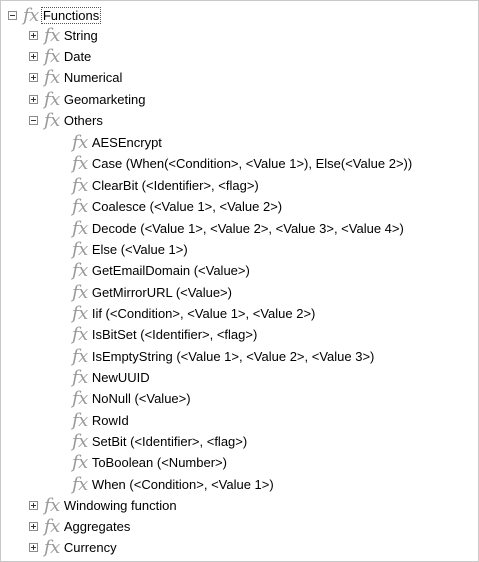 This screenshot has width=479, height=562. Describe the element at coordinates (159, 463) in the screenshot. I see `function-item-label: ToBoolean (<Number>)` at that location.